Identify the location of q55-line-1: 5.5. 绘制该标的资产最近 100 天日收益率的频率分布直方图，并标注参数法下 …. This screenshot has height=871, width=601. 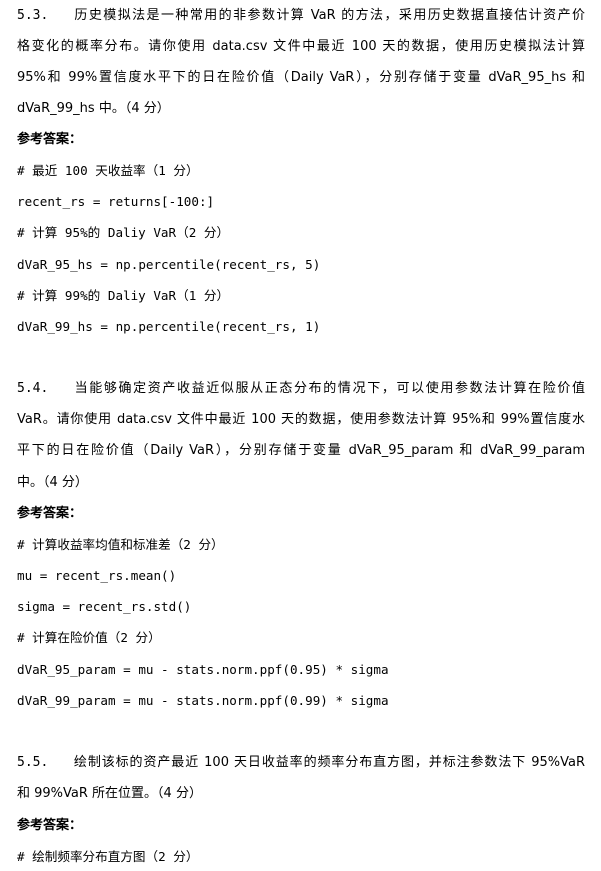
(301, 763).